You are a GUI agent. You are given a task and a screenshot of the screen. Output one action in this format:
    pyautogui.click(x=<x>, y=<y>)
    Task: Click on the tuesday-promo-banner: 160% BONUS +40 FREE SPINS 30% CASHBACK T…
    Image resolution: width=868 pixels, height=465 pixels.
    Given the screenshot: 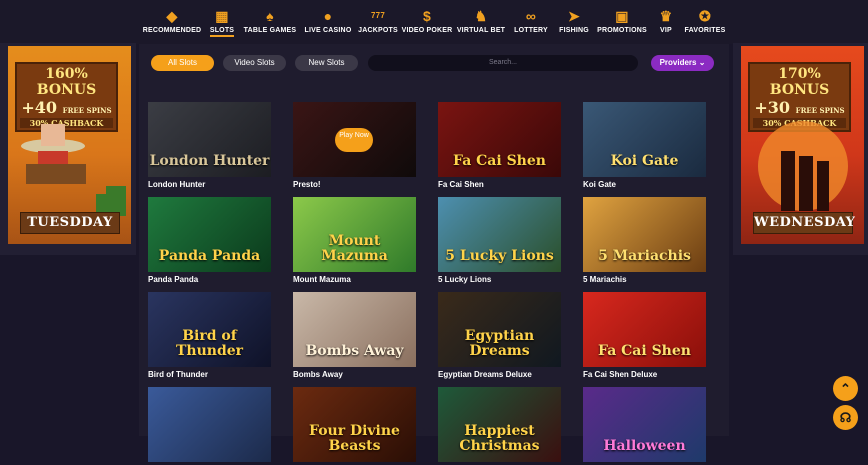 What is the action you would take?
    pyautogui.click(x=69, y=145)
    